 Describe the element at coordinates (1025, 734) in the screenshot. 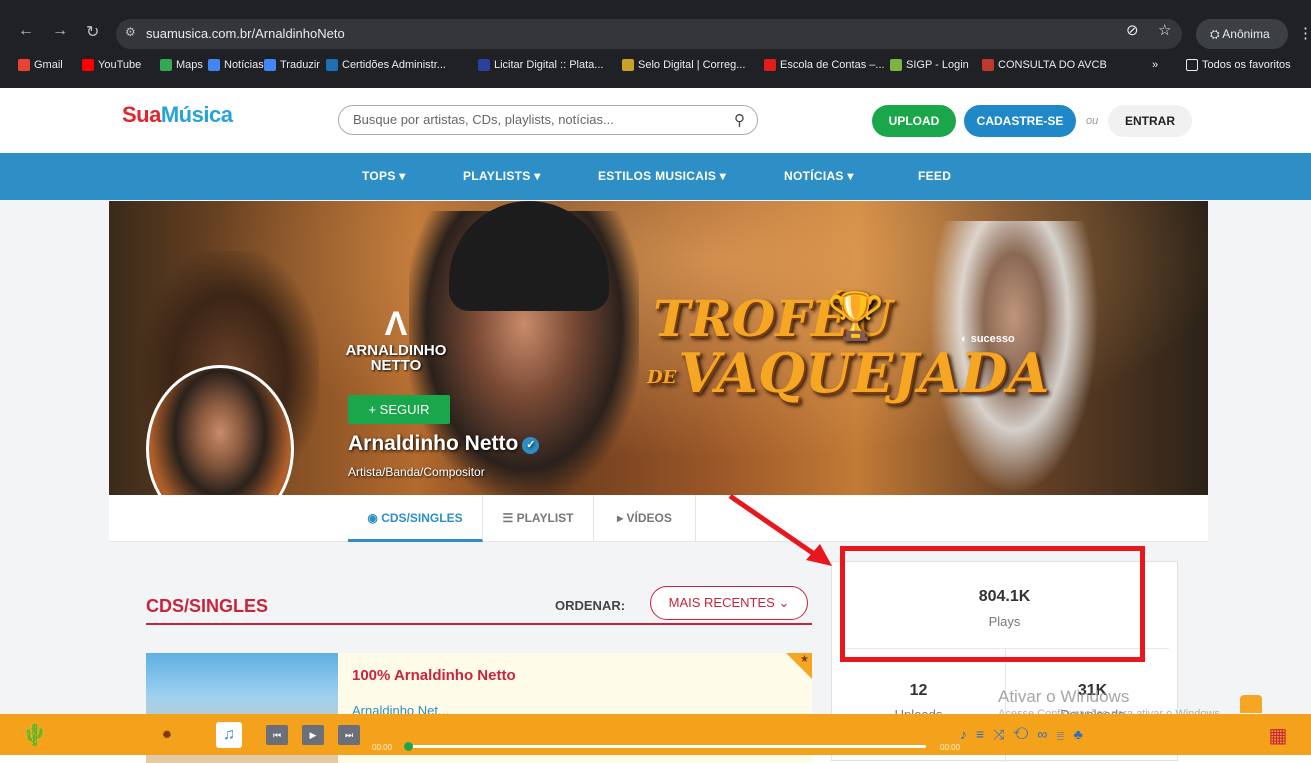

I see `repeat-icon: ⟲` at that location.